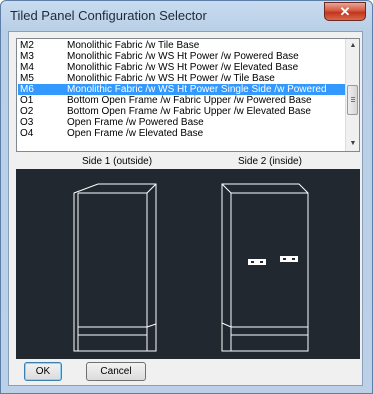 This screenshot has height=394, width=373. Describe the element at coordinates (270, 161) in the screenshot. I see `side2-label: Side 2 (inside)` at that location.